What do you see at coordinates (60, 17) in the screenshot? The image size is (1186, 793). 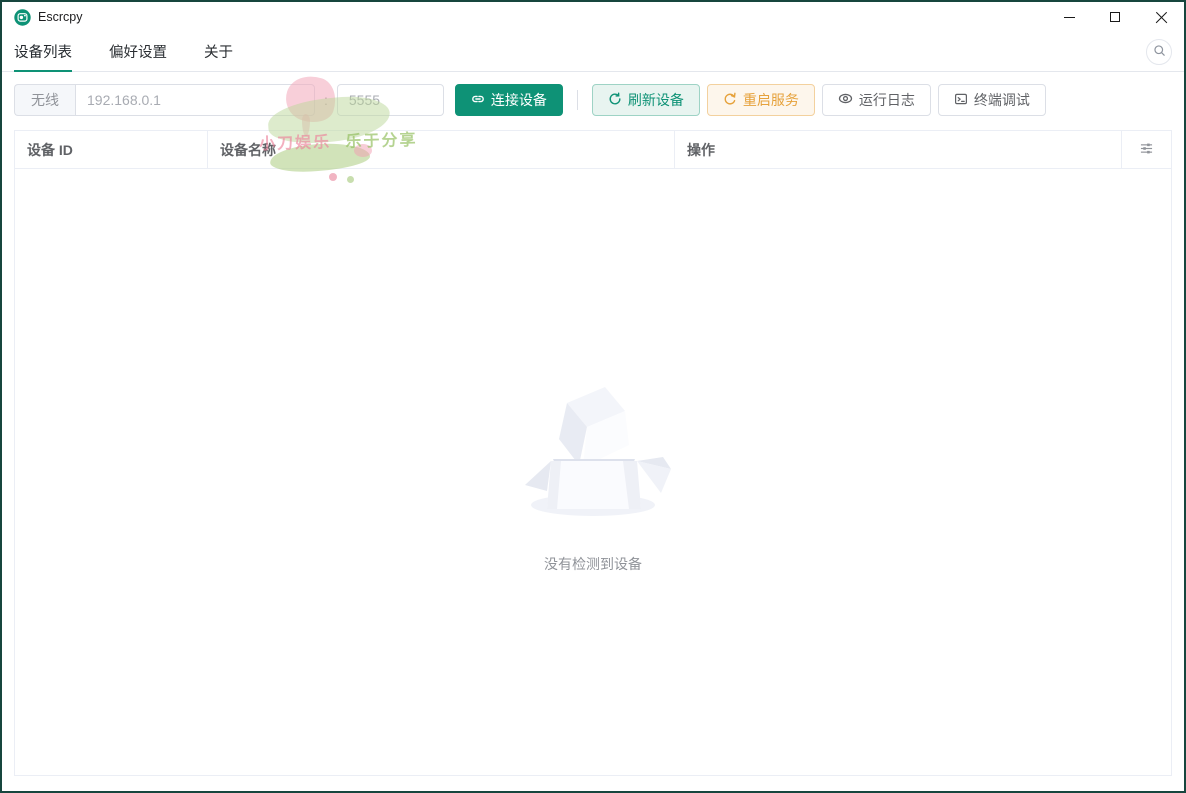 I see `window-title: Escrcpy` at bounding box center [60, 17].